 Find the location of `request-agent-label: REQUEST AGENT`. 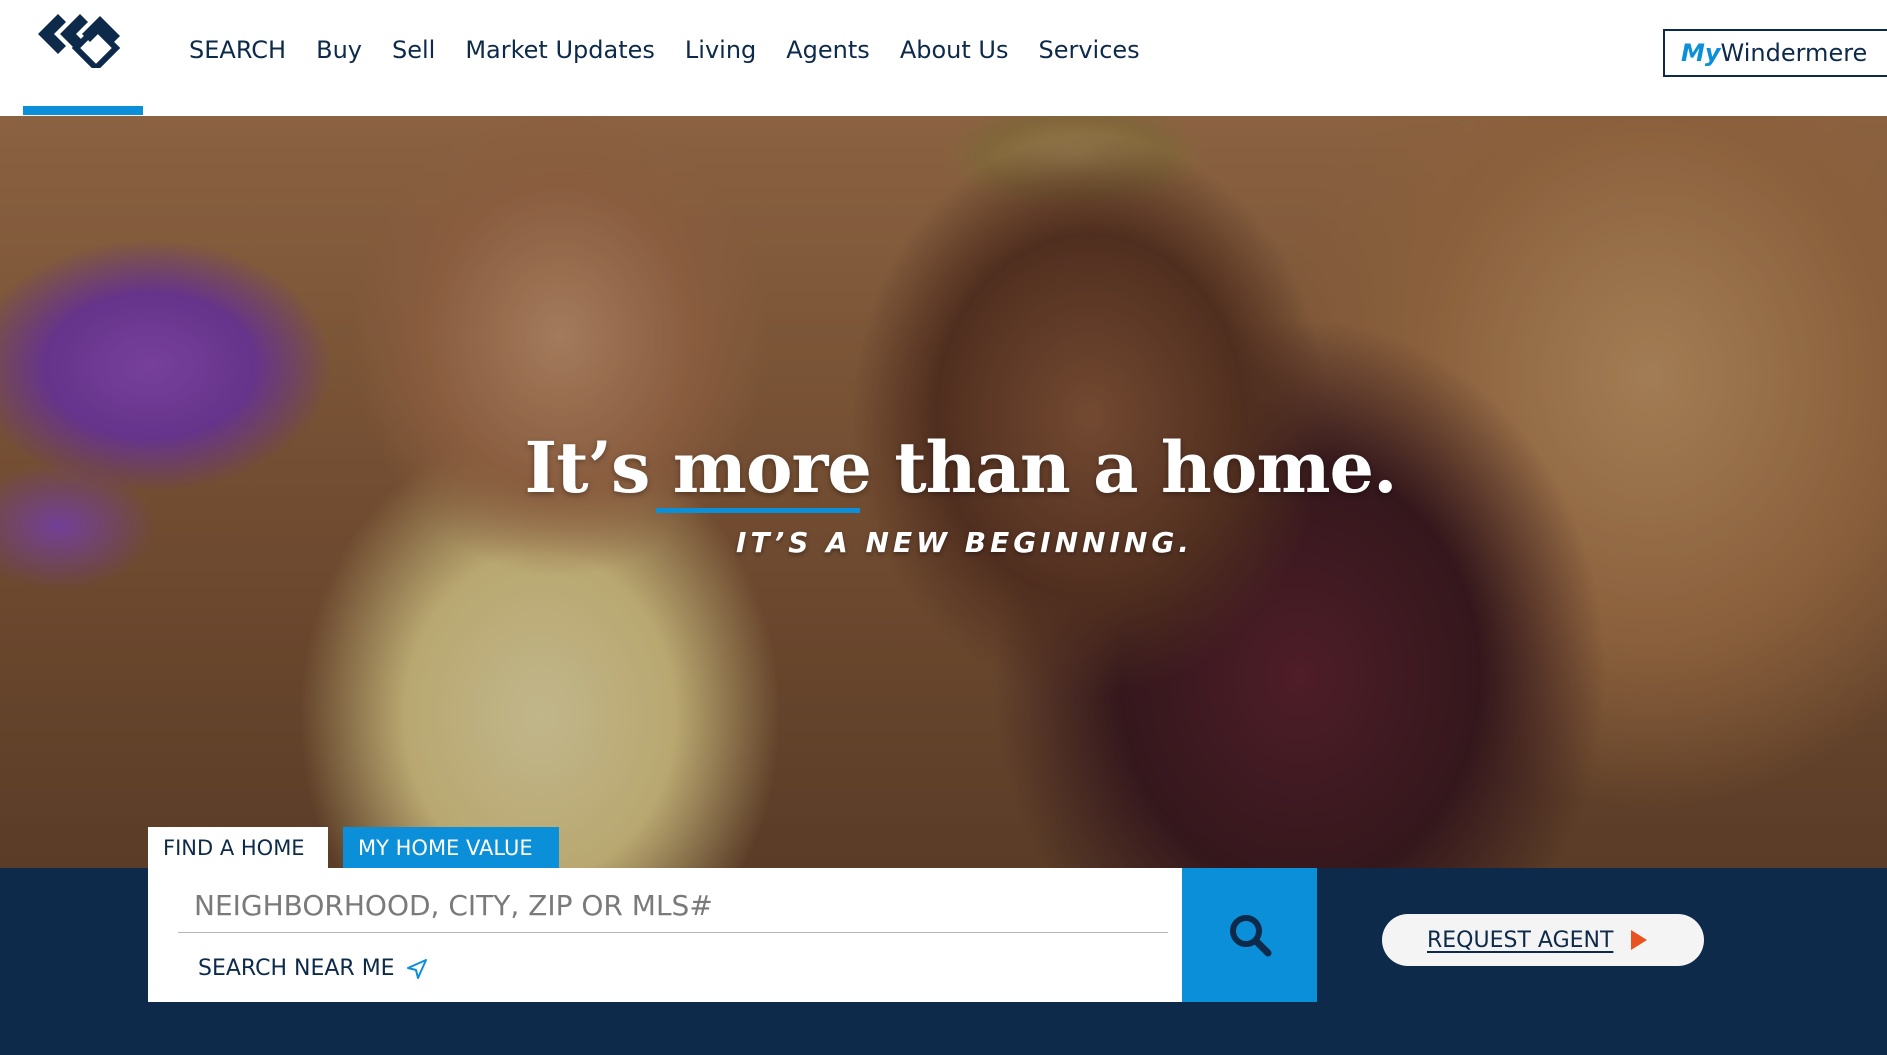

request-agent-label: REQUEST AGENT is located at coordinates (1520, 940).